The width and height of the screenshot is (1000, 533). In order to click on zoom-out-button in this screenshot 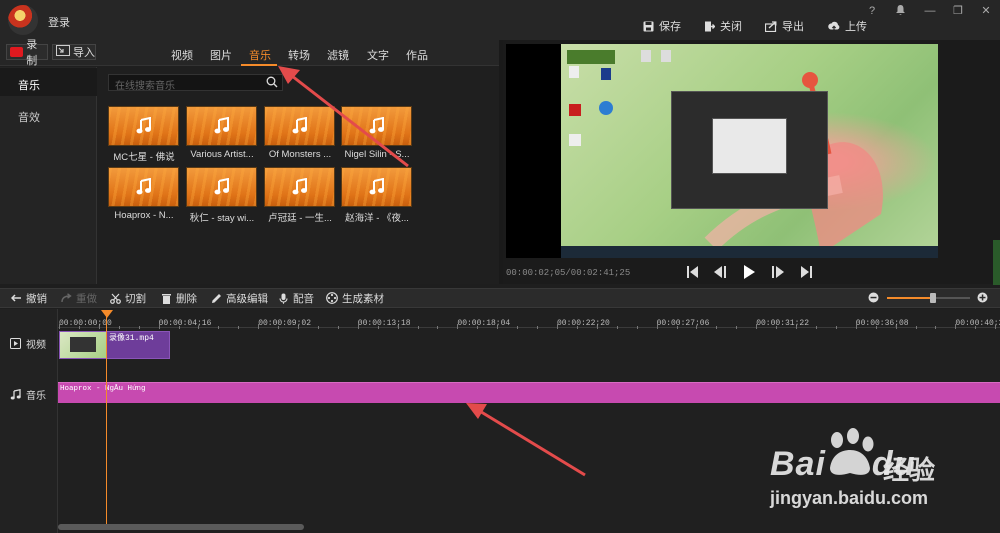, I will do `click(873, 297)`.